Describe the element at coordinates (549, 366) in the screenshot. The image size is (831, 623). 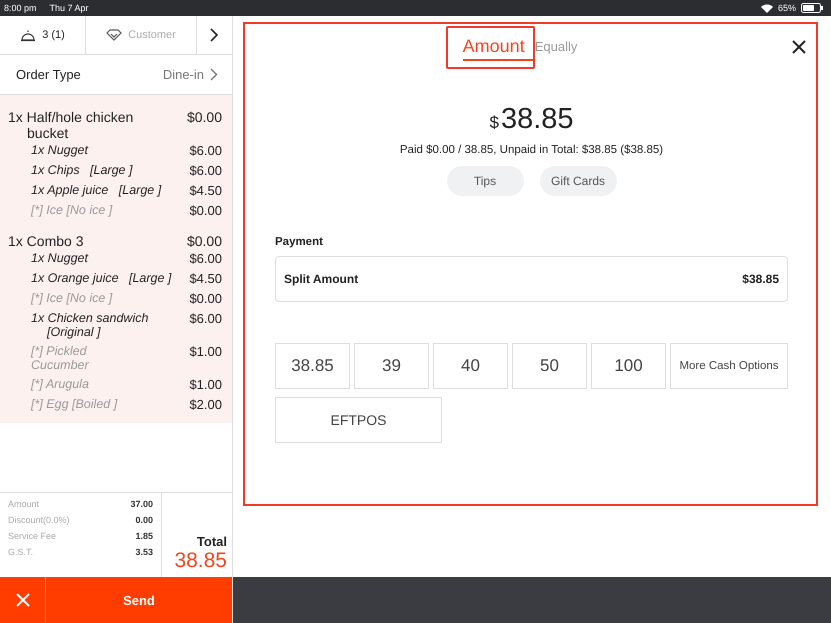
I see `cash-button: 50` at that location.